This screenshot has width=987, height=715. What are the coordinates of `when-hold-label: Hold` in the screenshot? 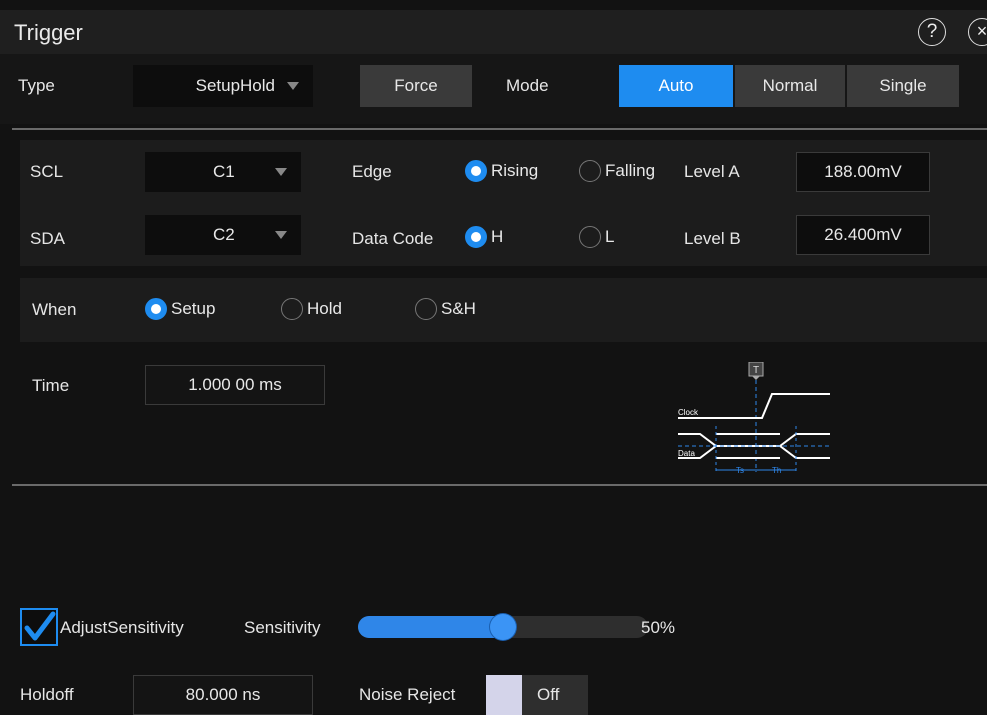 It's located at (324, 308).